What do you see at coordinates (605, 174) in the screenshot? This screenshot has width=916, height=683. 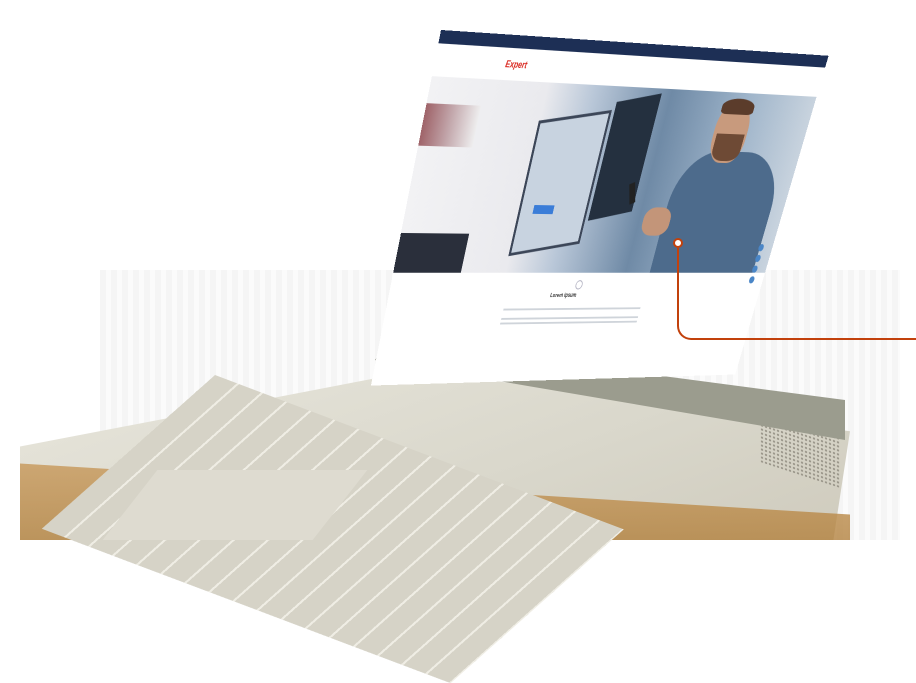 I see `hero-banner` at bounding box center [605, 174].